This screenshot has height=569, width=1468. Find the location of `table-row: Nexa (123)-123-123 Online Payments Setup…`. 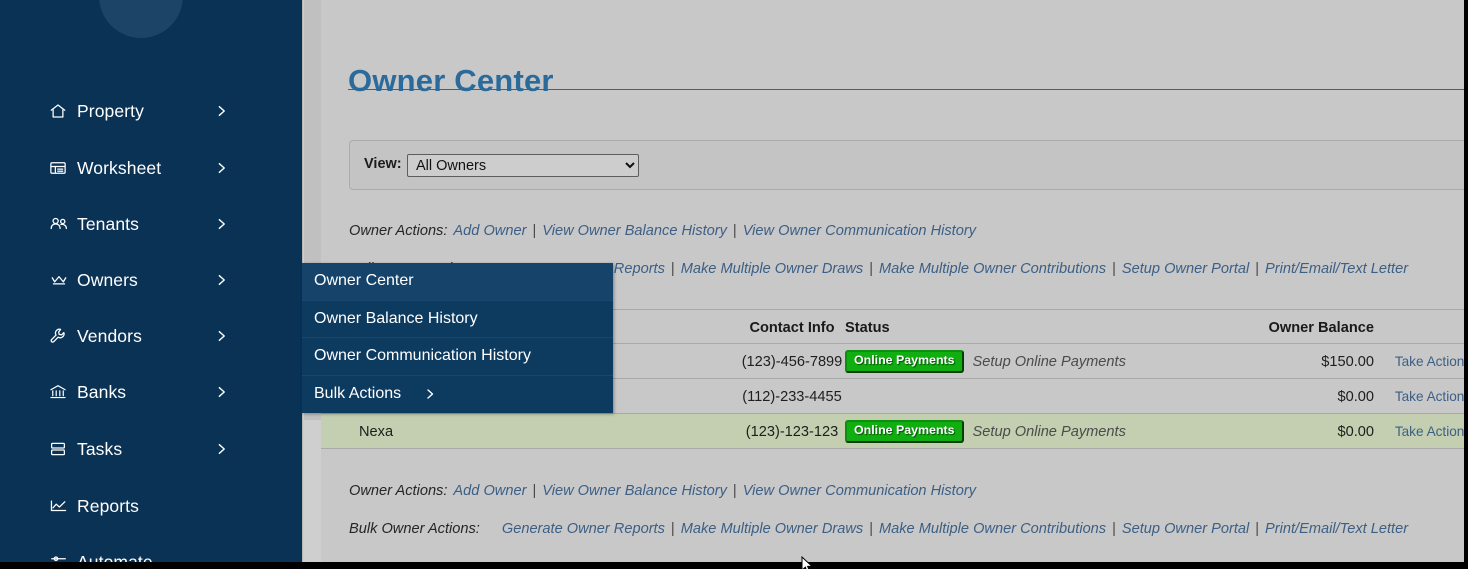

table-row: Nexa (123)-123-123 Online Payments Setup… is located at coordinates (894, 431).